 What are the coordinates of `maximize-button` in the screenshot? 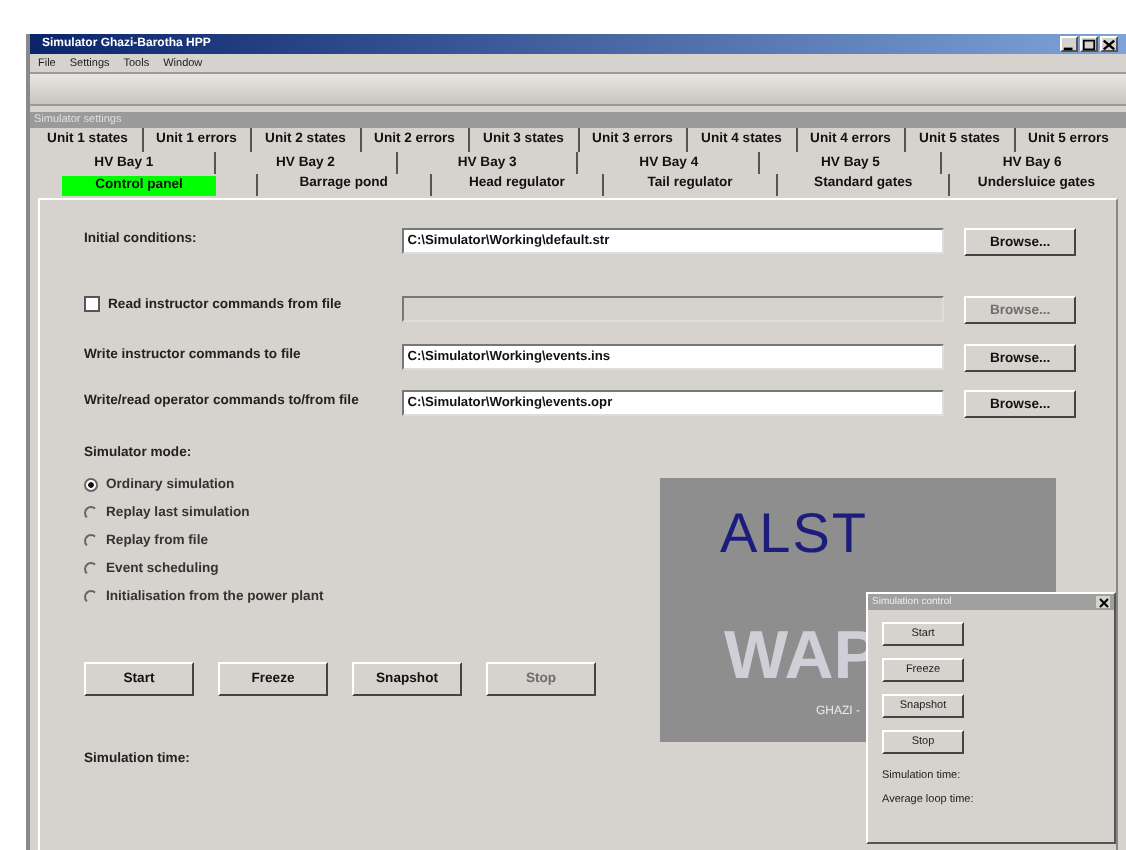 It's located at (1089, 44).